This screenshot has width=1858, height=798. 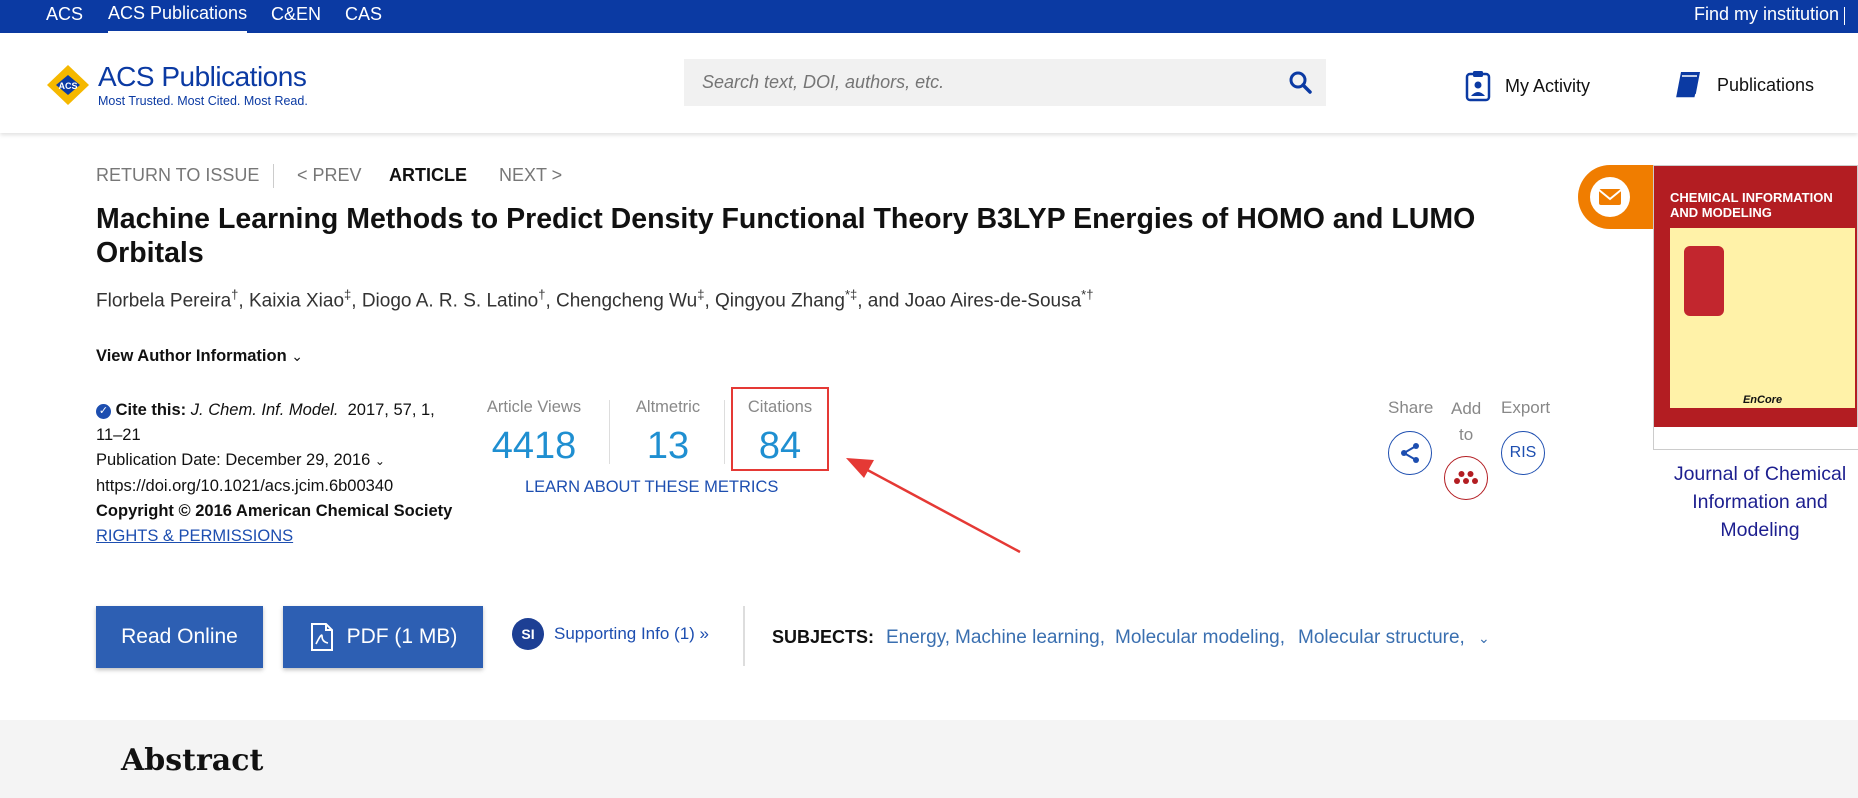 What do you see at coordinates (192, 760) in the screenshot?
I see `abstract-heading: Abstract` at bounding box center [192, 760].